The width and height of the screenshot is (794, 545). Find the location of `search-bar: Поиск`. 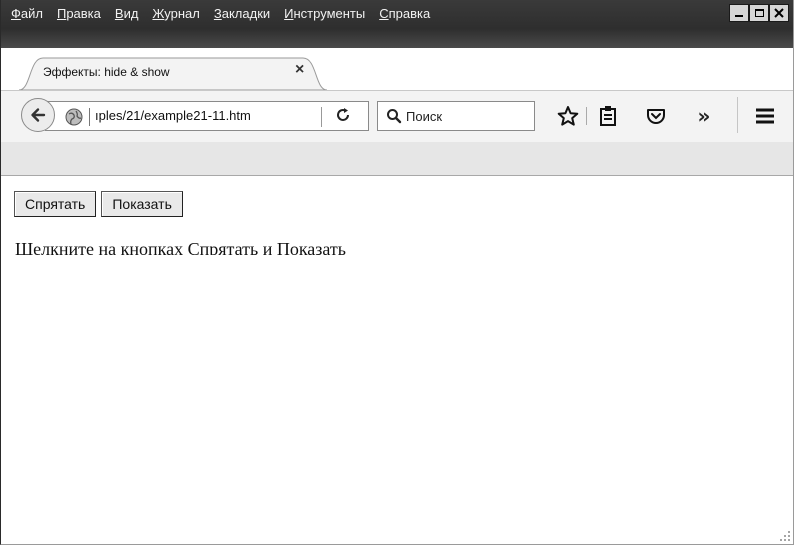

search-bar: Поиск is located at coordinates (456, 116).